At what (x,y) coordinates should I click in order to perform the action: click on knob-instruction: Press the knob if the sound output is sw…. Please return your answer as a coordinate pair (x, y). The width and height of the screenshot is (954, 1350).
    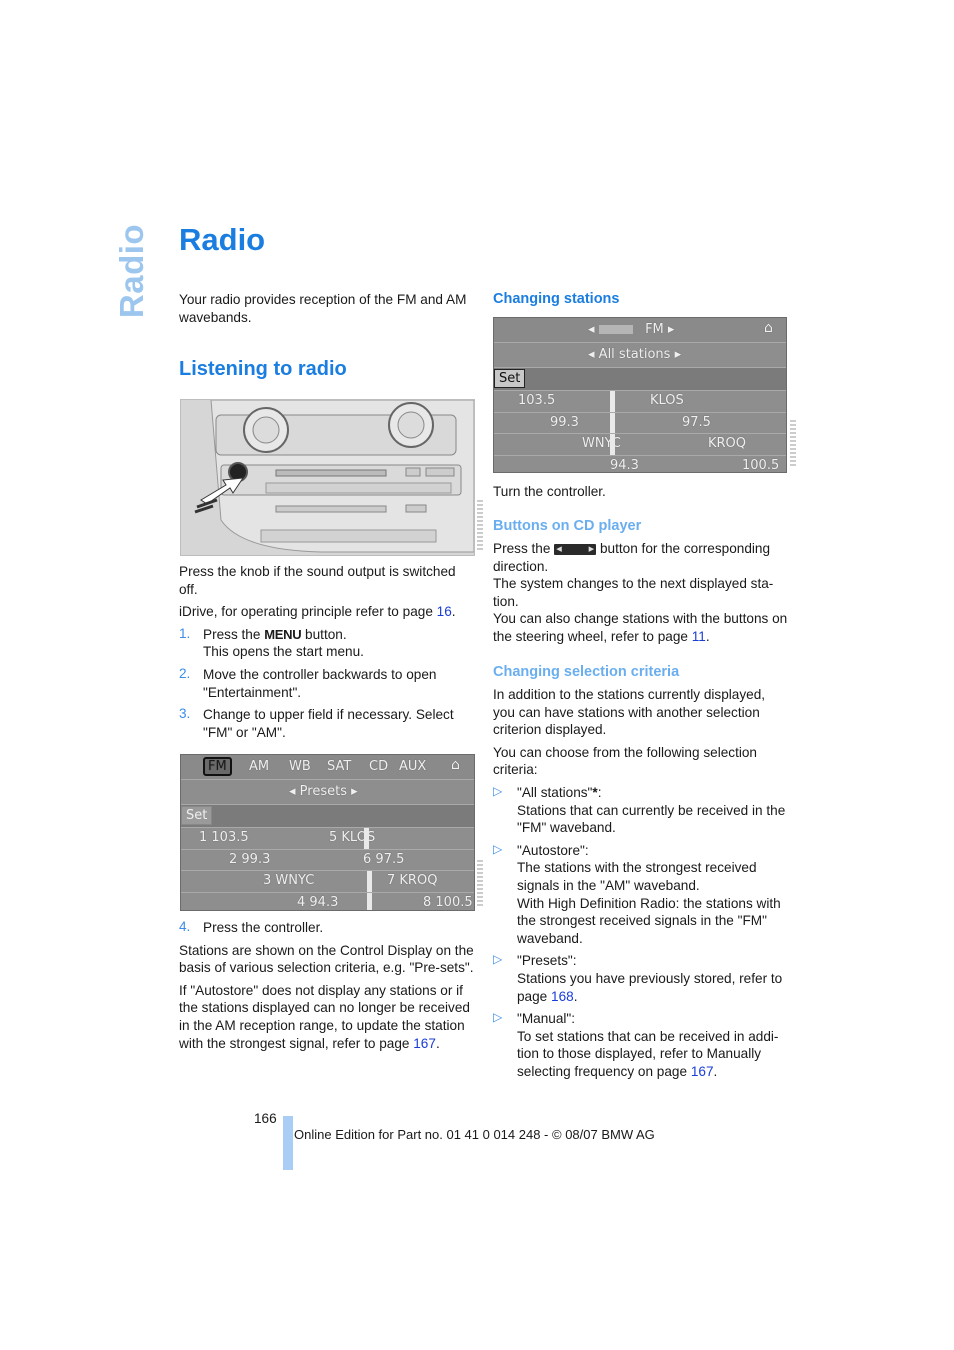
    Looking at the image, I should click on (317, 580).